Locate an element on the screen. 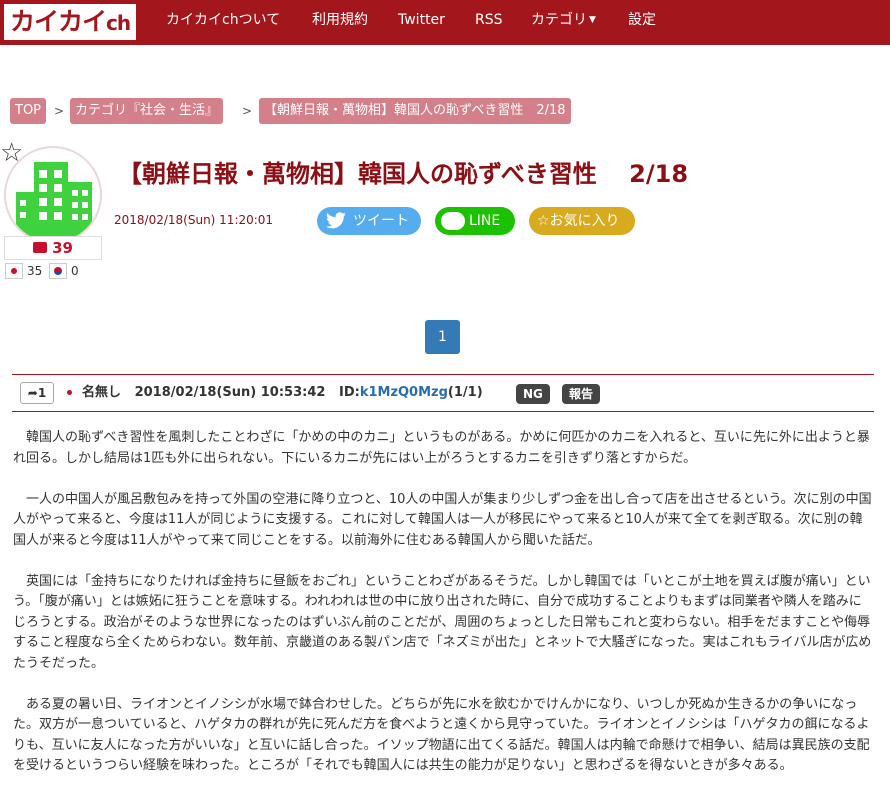  site-logo: カイカイch is located at coordinates (70, 22).